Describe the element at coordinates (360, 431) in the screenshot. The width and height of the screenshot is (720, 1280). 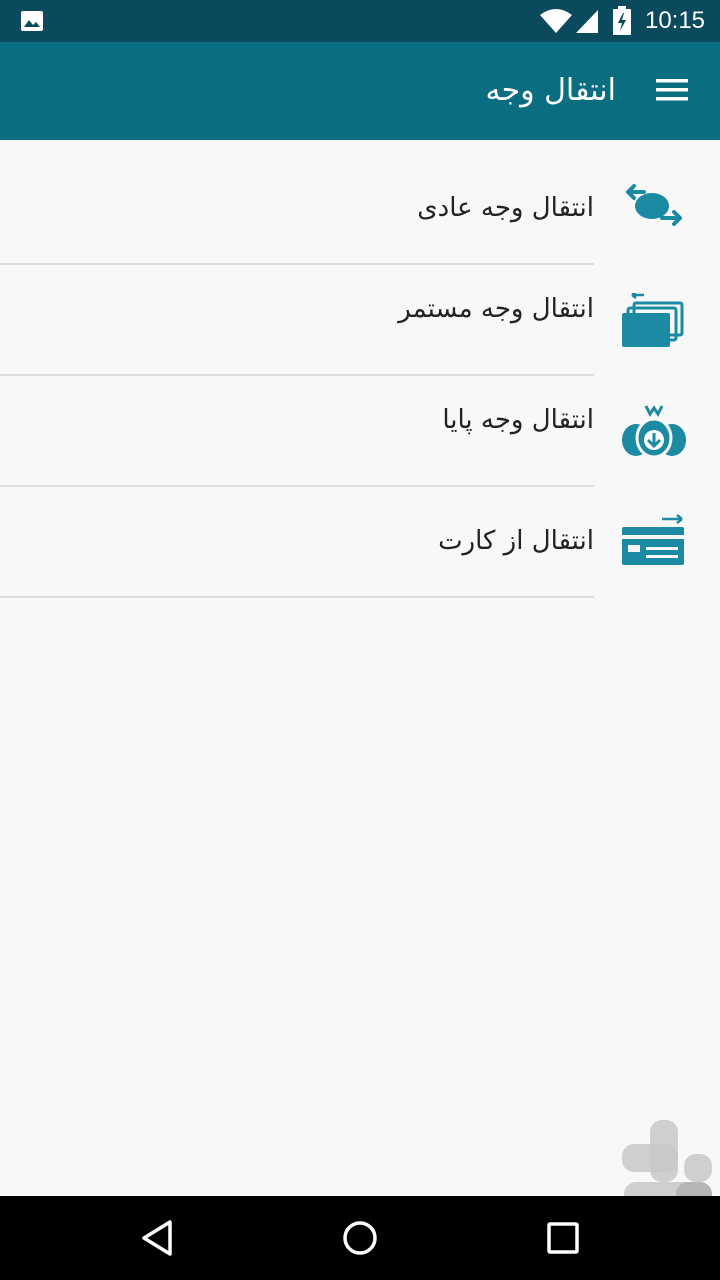
I see `menu-item-paya-transfer: انتقال وجه پایا` at that location.